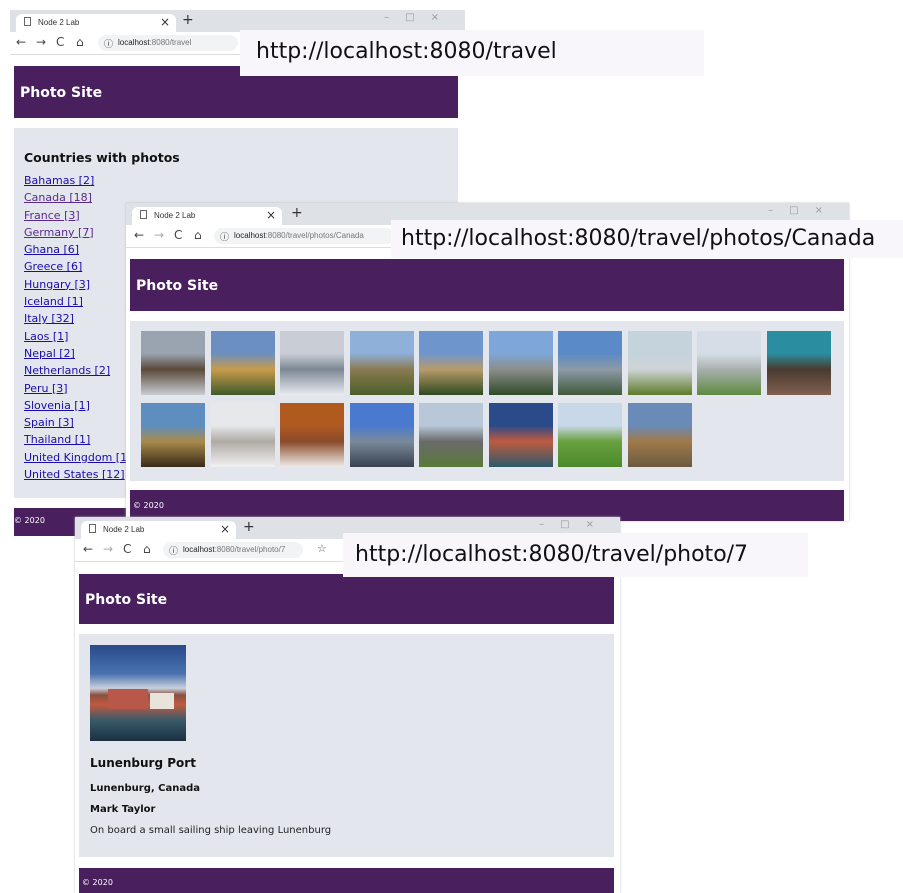  I want to click on url-callout-text: http://localhost:8080/travel/photo/7, so click(552, 554).